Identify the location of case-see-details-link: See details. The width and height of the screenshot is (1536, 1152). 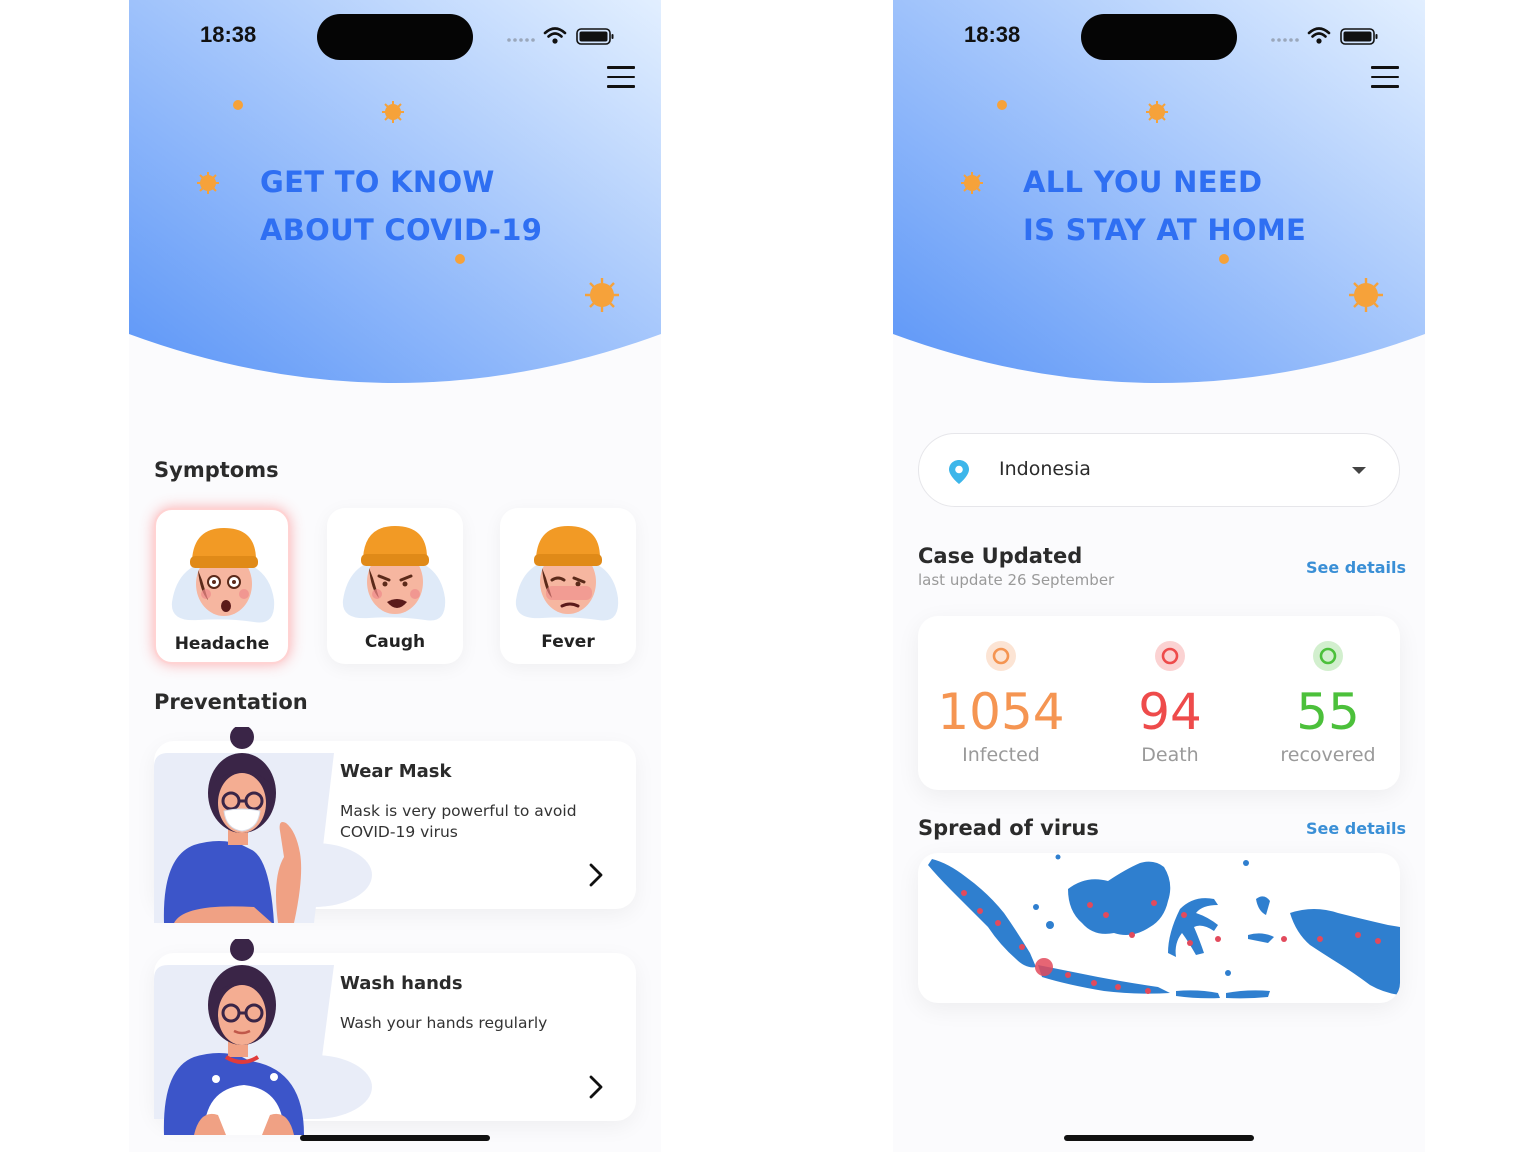
(1356, 567).